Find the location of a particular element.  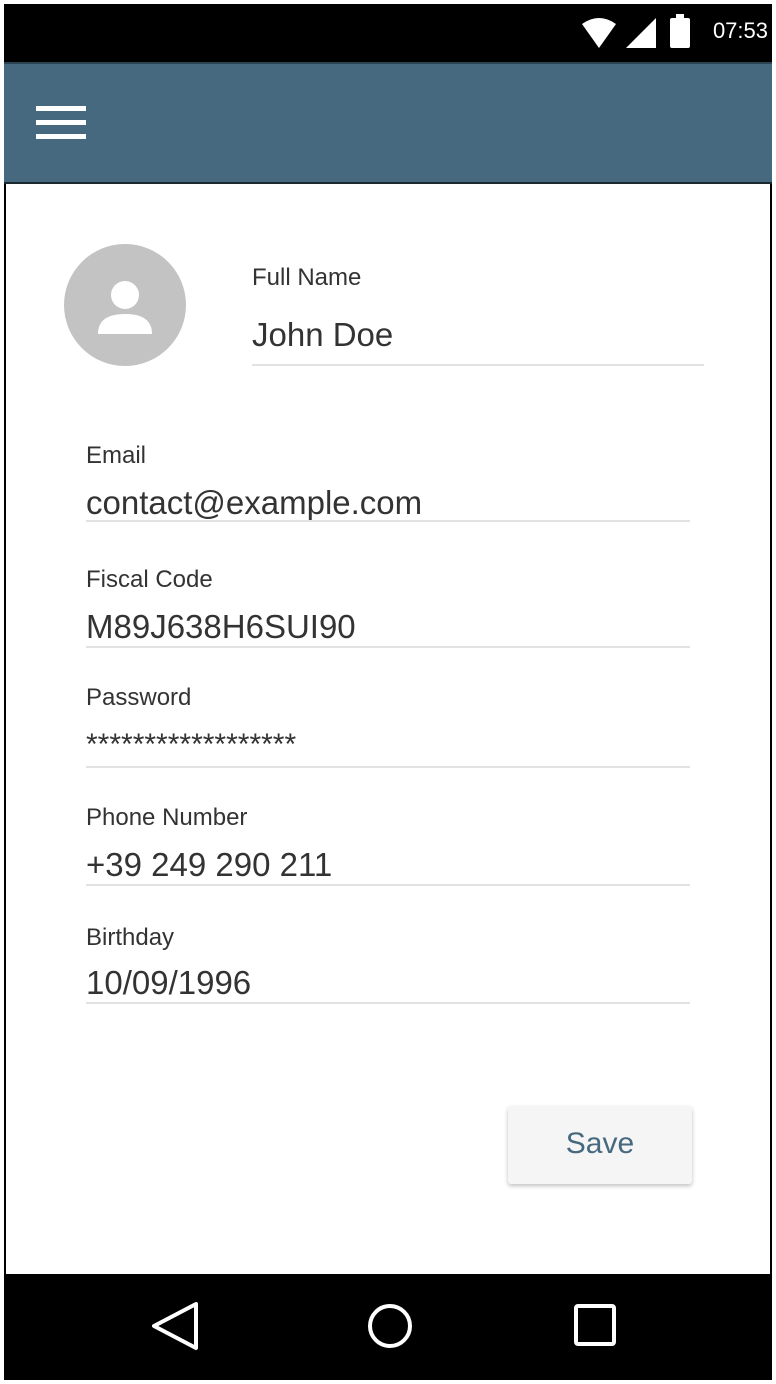

email-label: Email is located at coordinates (116, 455).